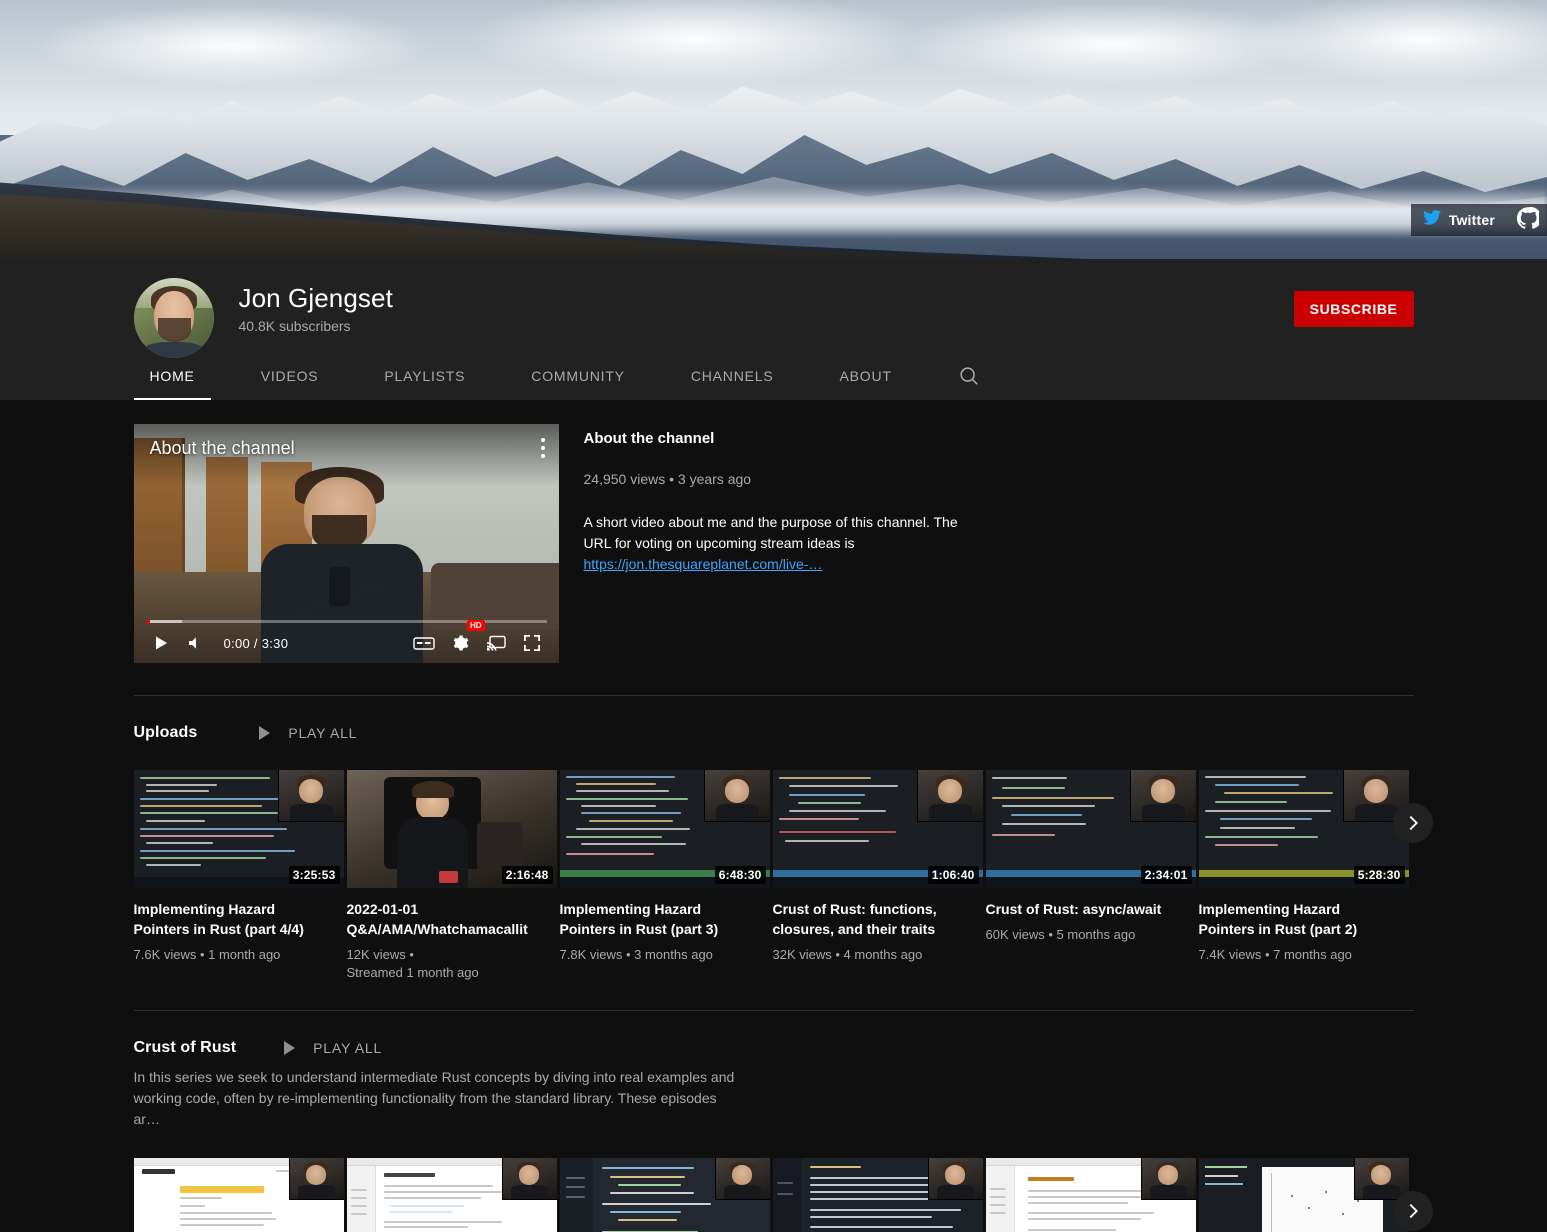 Image resolution: width=1547 pixels, height=1232 pixels. I want to click on video-meta: 7.4K views • 7 months ago, so click(1275, 954).